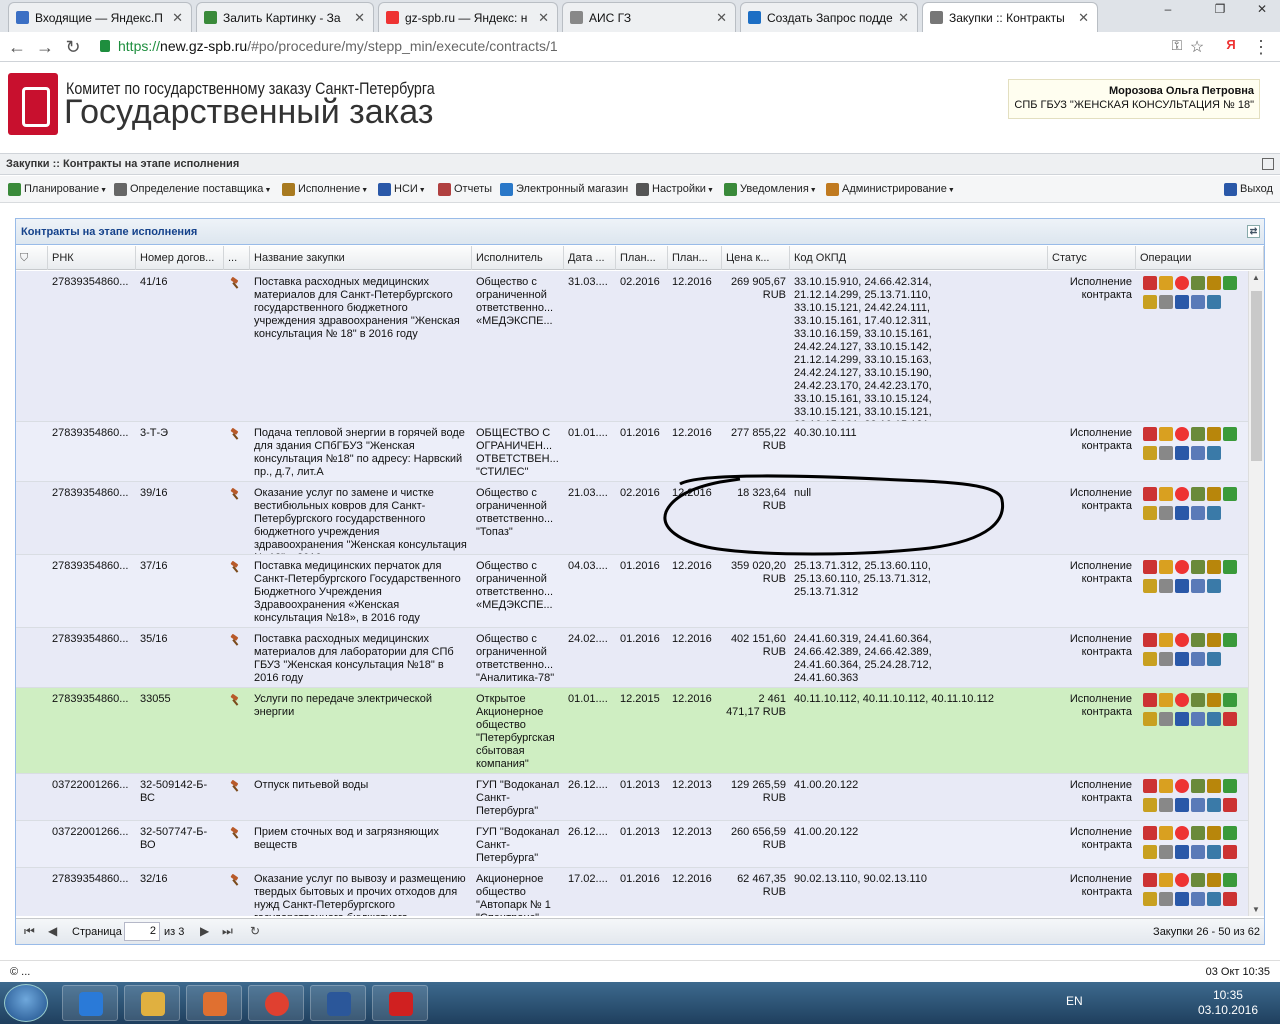  What do you see at coordinates (73, 47) in the screenshot?
I see `reload-icon: ↻` at bounding box center [73, 47].